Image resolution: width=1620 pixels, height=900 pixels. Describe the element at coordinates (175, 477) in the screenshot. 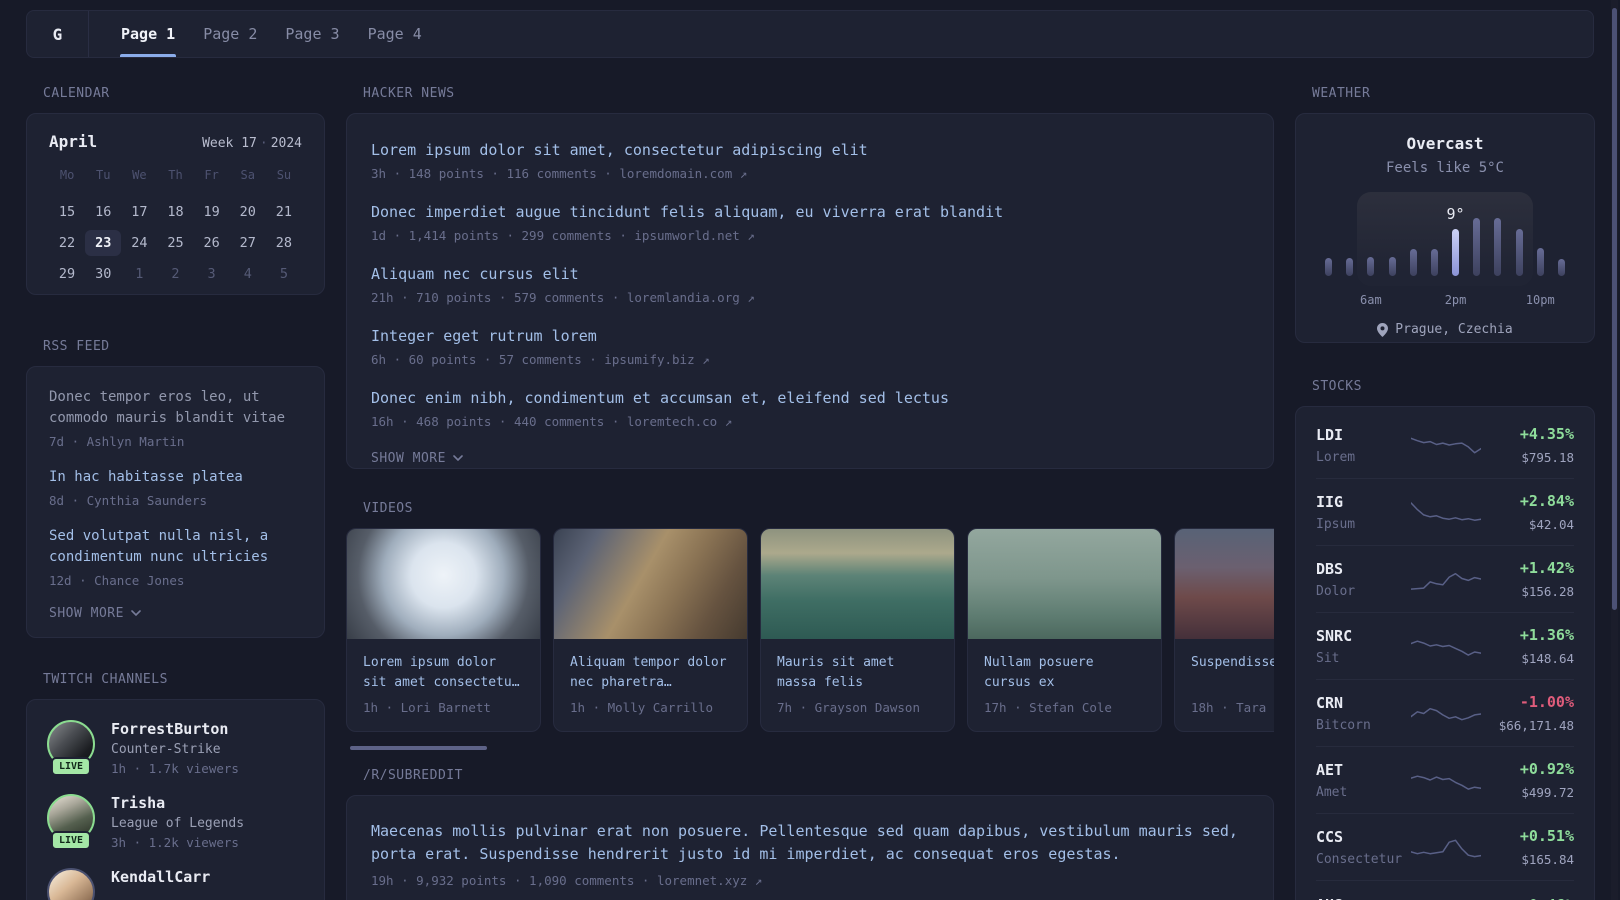

I see `rss-item-title: In hac habitasse platea` at that location.